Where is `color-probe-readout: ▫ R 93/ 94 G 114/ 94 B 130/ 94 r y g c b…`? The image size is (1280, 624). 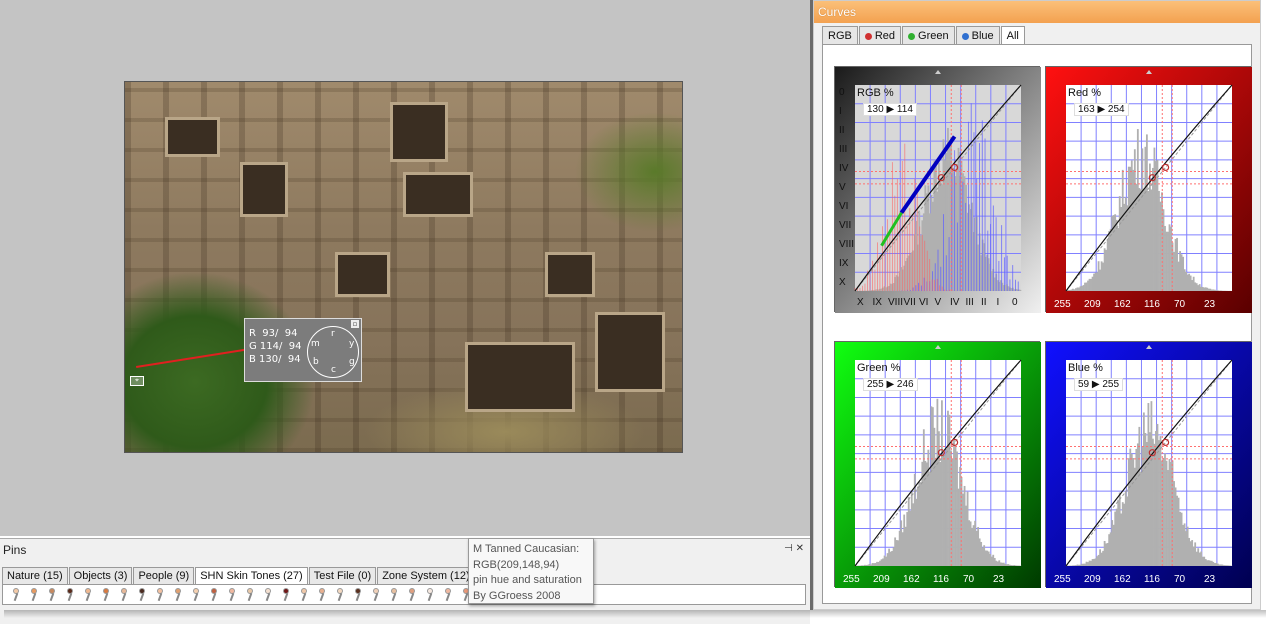 color-probe-readout: ▫ R 93/ 94 G 114/ 94 B 130/ 94 r y g c b… is located at coordinates (303, 350).